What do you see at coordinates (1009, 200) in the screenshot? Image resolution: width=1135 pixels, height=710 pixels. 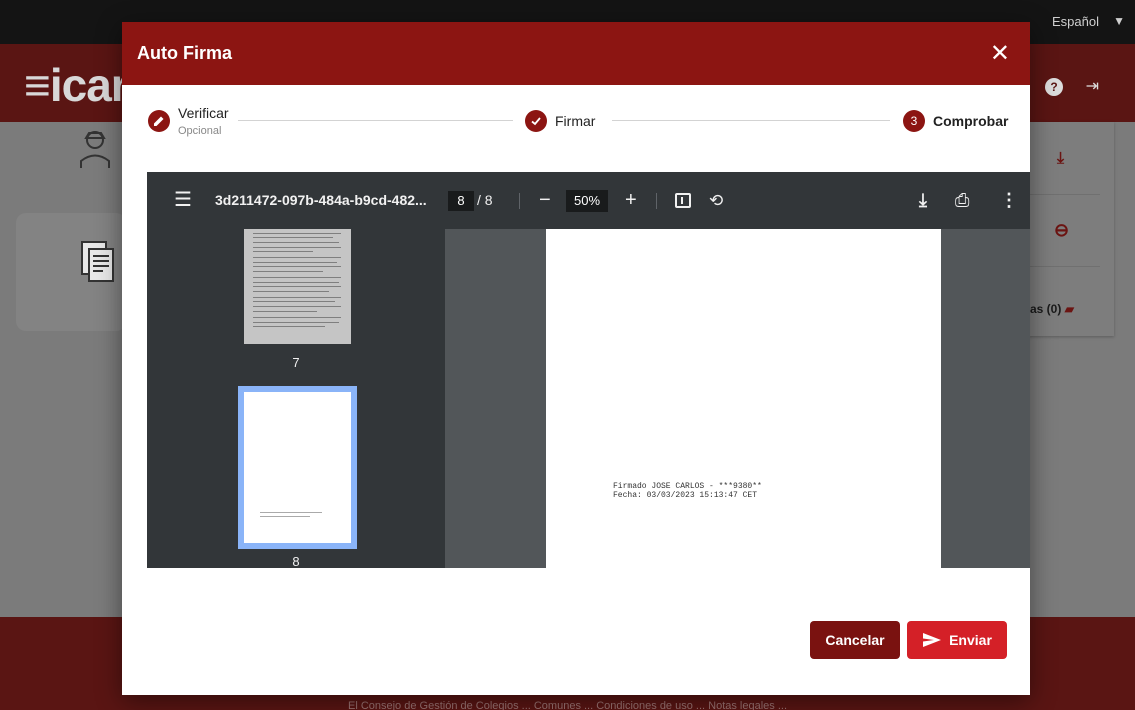 I see `more-options-icon: ⋮` at bounding box center [1009, 200].